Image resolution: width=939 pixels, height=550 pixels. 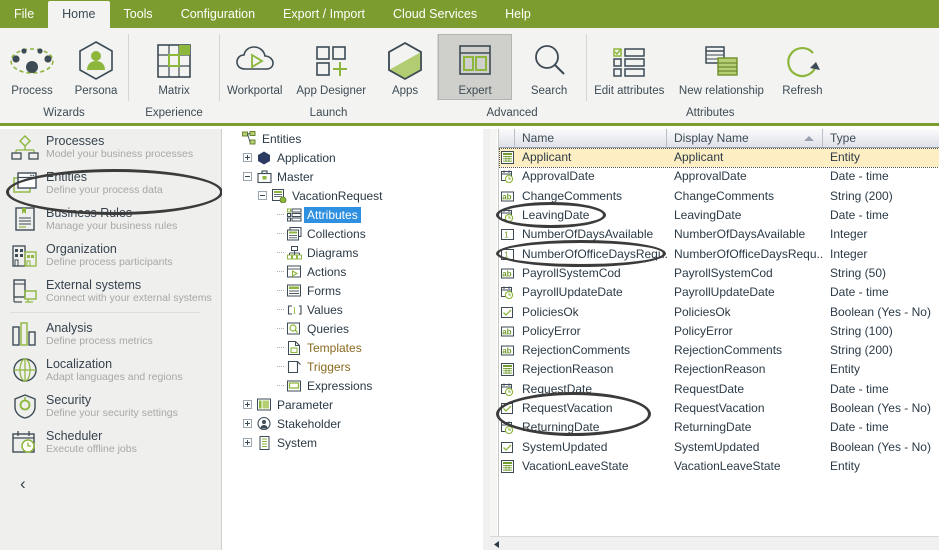 I want to click on scroll-left-arrow-icon, so click(x=497, y=544).